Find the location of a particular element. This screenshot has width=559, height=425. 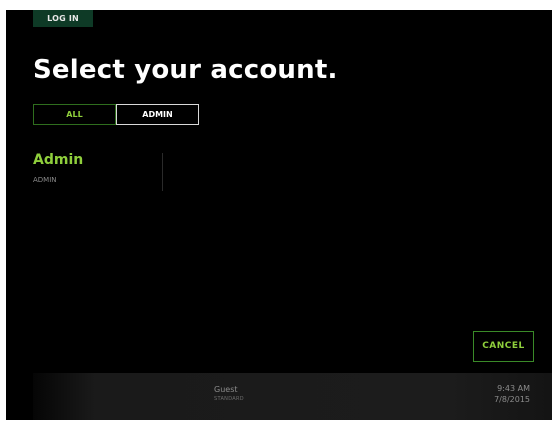

account-filter: ALL ADMIN is located at coordinates (116, 114).